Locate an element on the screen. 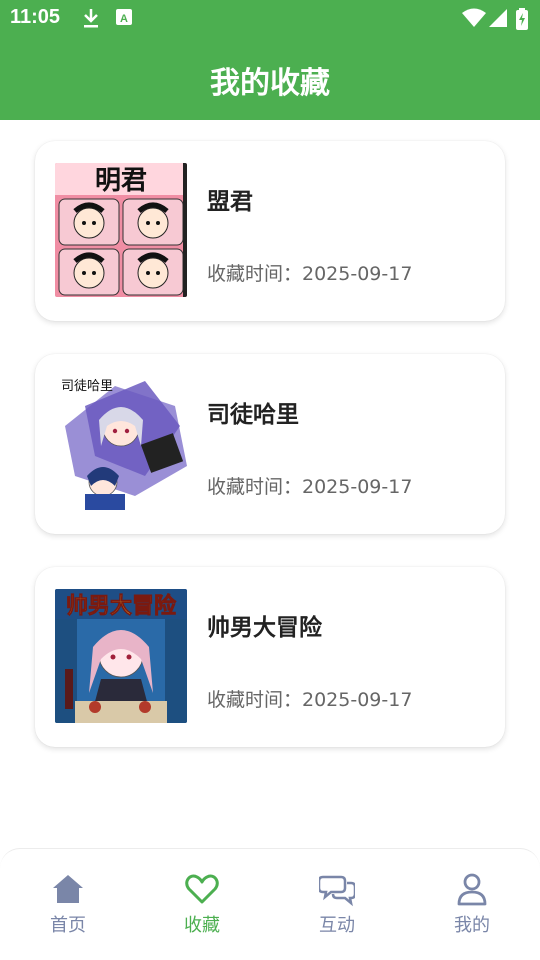 Image resolution: width=540 pixels, height=960 pixels. bottom-navigation: 首页 收藏 互动 我的 is located at coordinates (270, 904).